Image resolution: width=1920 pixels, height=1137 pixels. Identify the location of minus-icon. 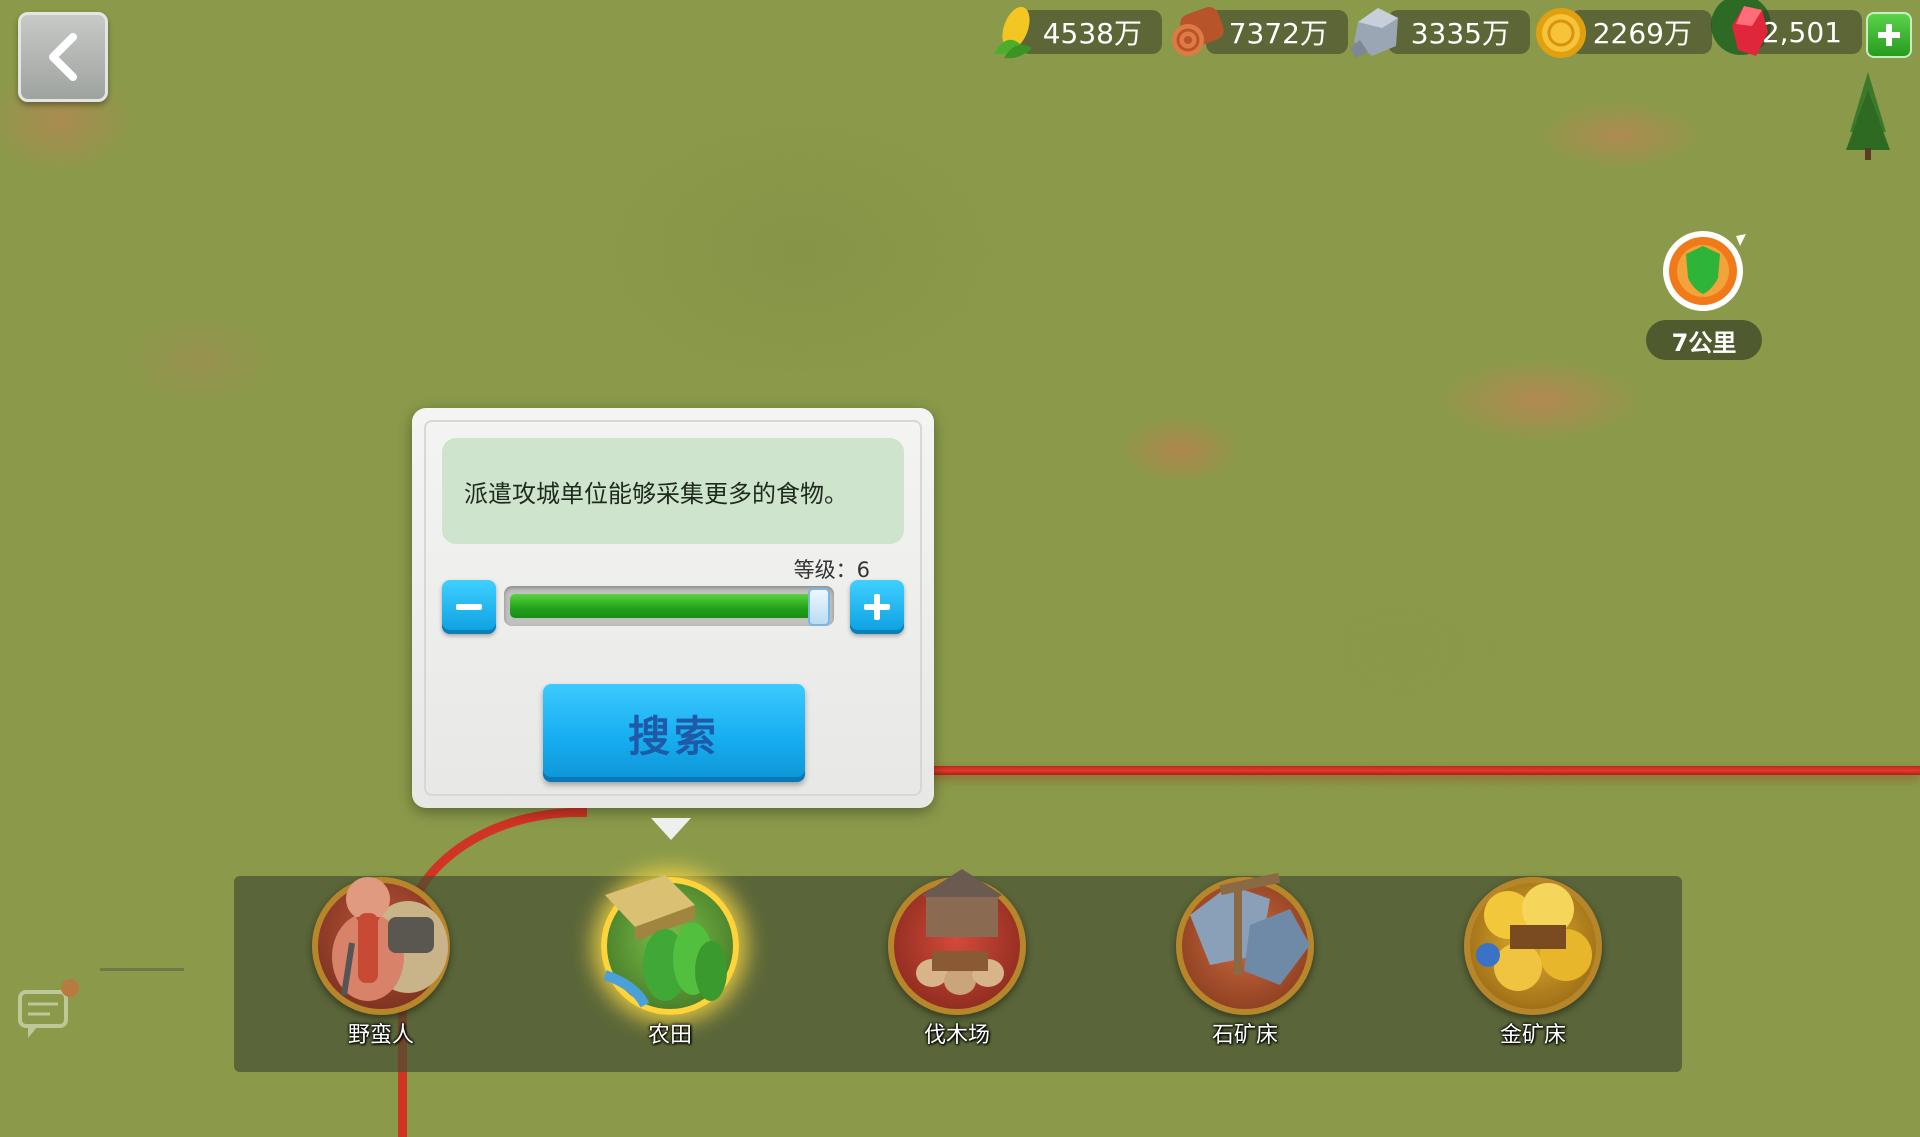
(469, 607).